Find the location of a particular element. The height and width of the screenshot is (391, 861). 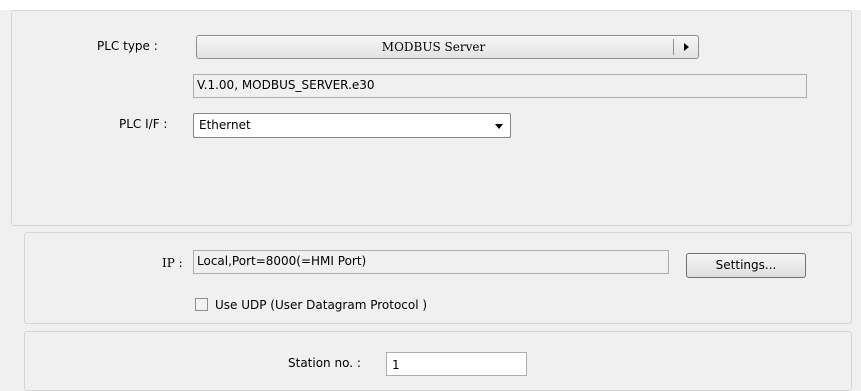

top-strip is located at coordinates (430, 5).